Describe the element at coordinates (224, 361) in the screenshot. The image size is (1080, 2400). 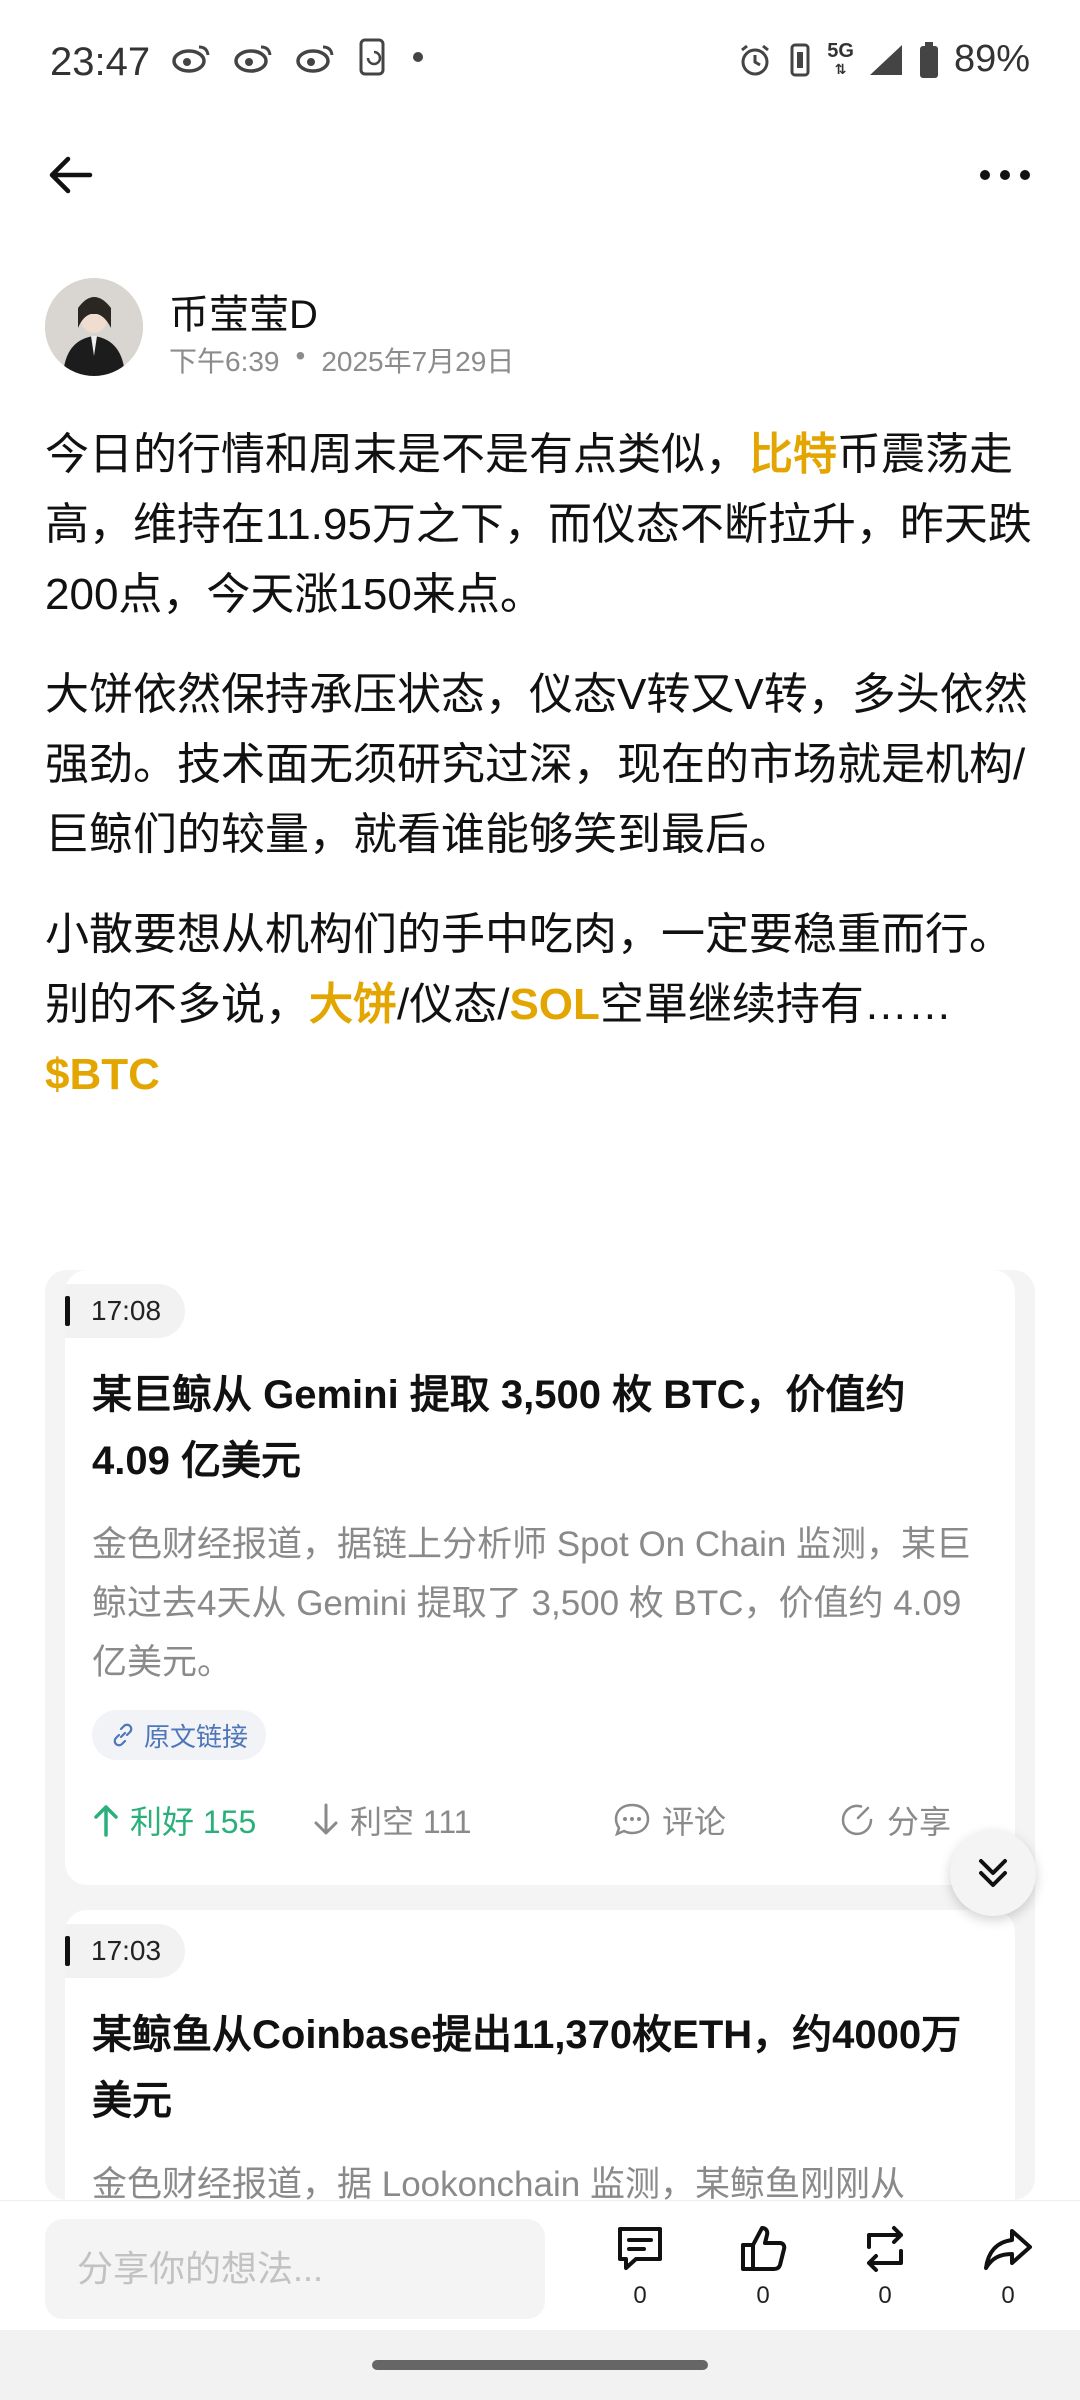
I see `post-time: 下午6:39` at that location.